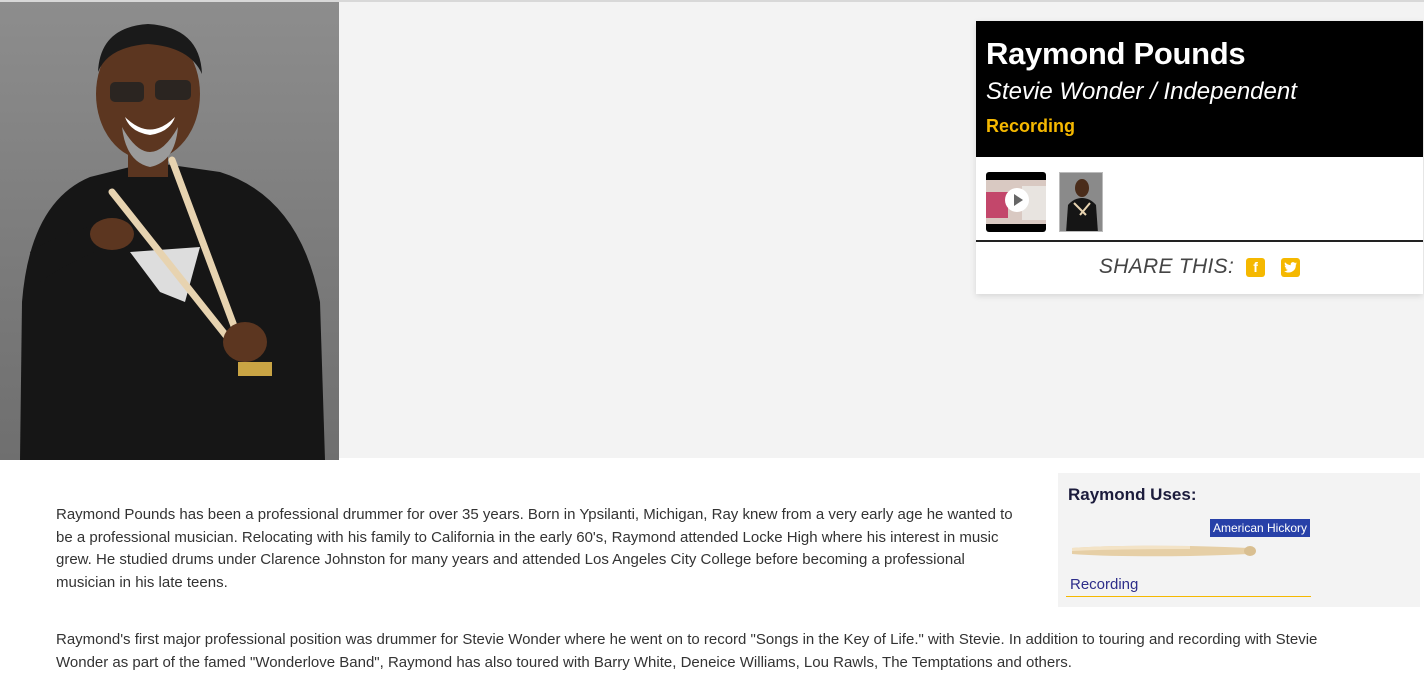 The image size is (1424, 690). I want to click on video-thumbnail, so click(1016, 202).